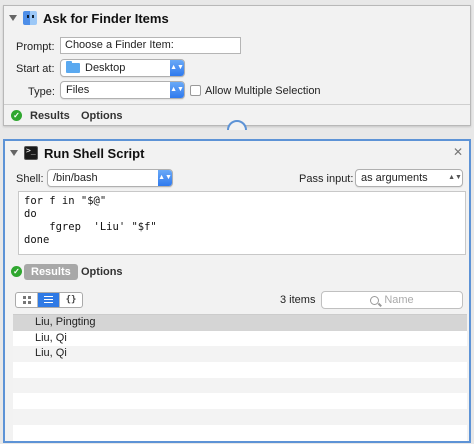  I want to click on prompt-label: Prompt:, so click(35, 47).